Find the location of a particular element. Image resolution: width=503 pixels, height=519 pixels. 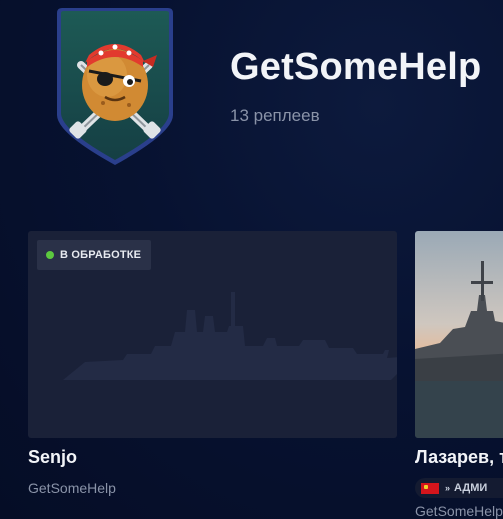

ship-silhouette-icon is located at coordinates (230, 336).